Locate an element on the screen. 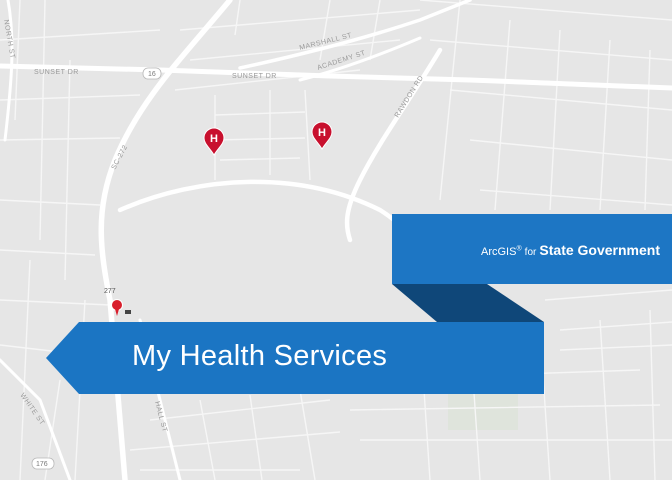 The height and width of the screenshot is (480, 672). arcgis-branding-banner: ArcGIS® for State Government is located at coordinates (532, 249).